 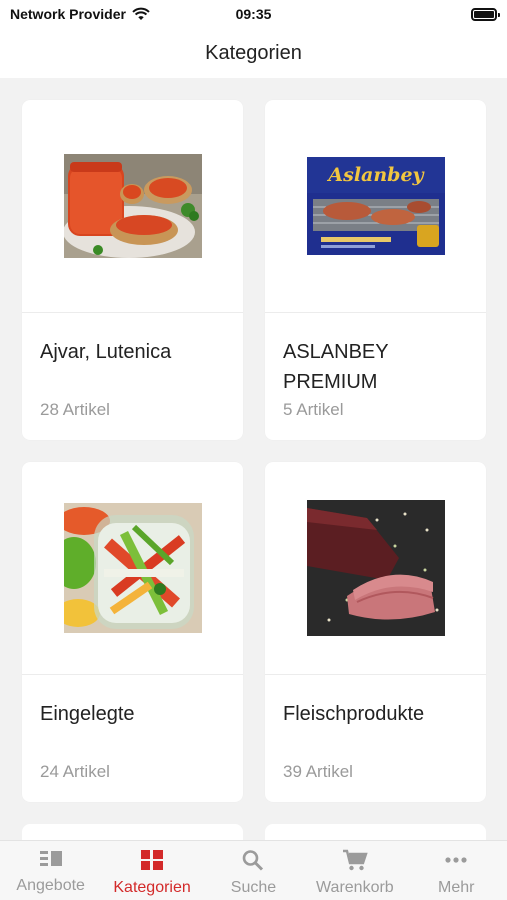 What do you see at coordinates (152, 887) in the screenshot?
I see `tab-label: Kategorien` at bounding box center [152, 887].